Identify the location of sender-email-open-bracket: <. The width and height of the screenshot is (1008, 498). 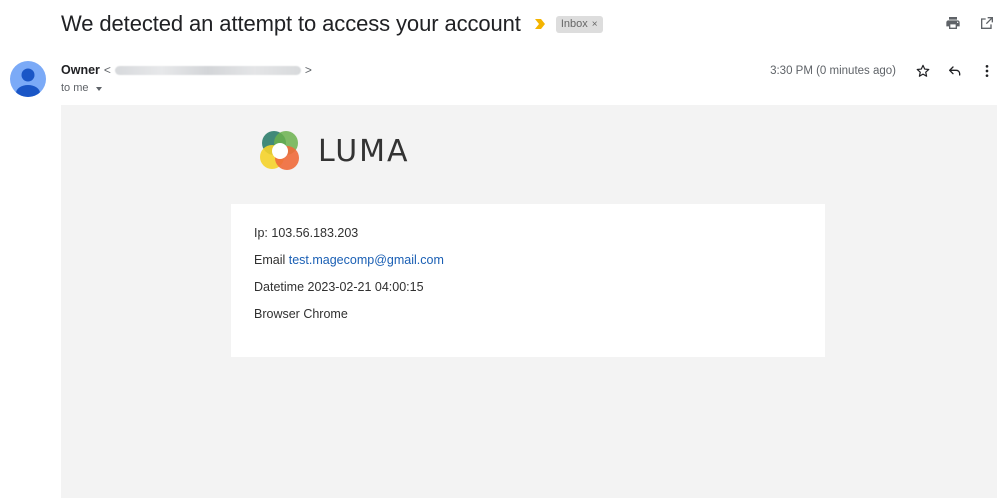
(107, 70).